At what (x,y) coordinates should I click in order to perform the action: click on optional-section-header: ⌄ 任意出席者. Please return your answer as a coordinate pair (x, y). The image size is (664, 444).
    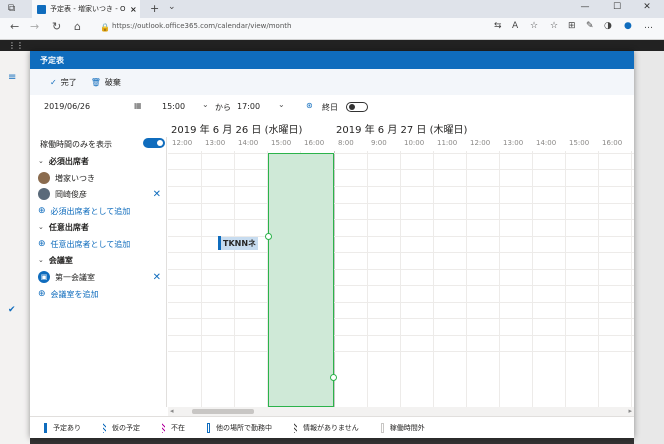
    Looking at the image, I should click on (98, 227).